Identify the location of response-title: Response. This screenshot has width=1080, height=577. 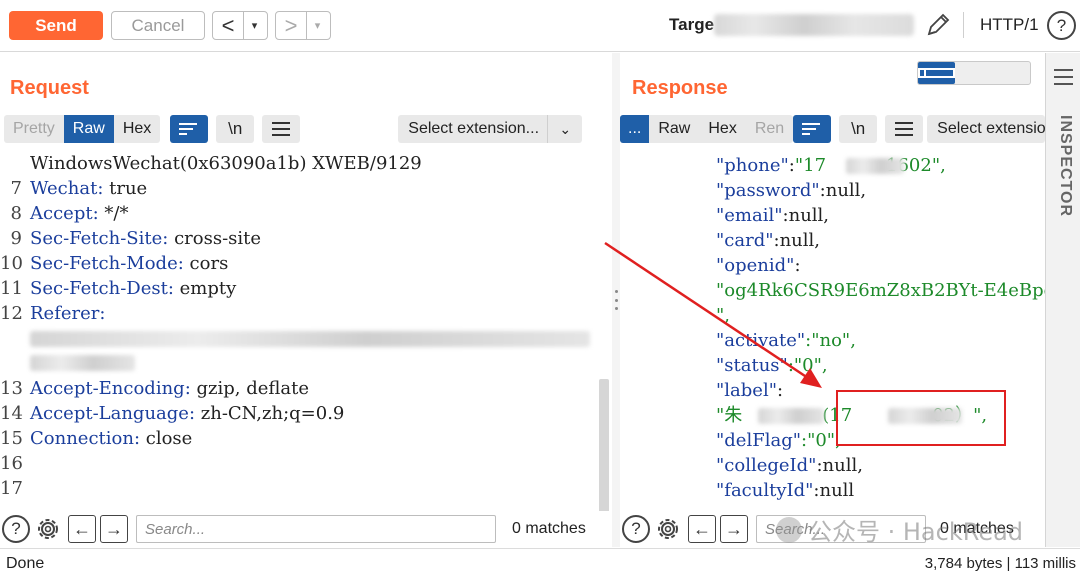
(680, 88).